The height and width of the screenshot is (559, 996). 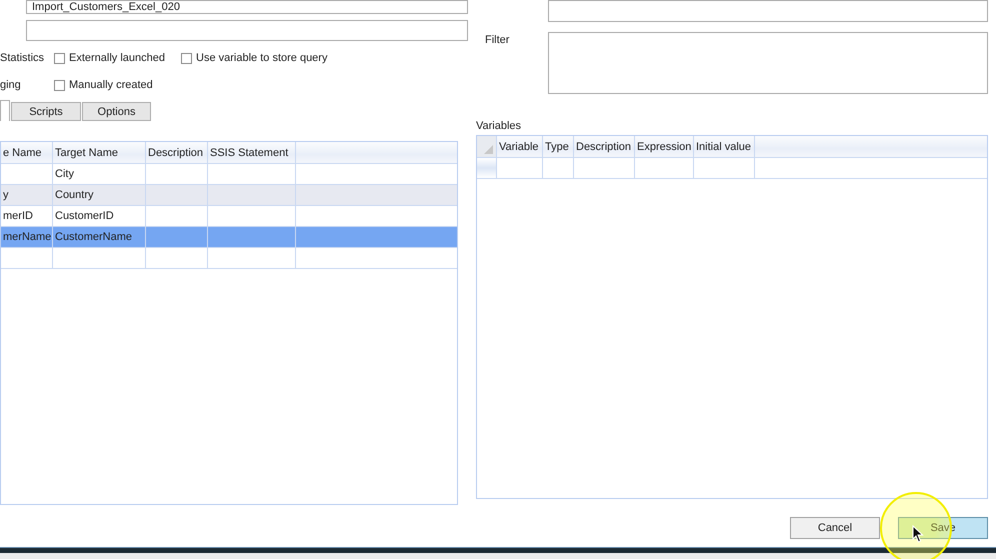 I want to click on cancel-button: Cancel, so click(x=835, y=528).